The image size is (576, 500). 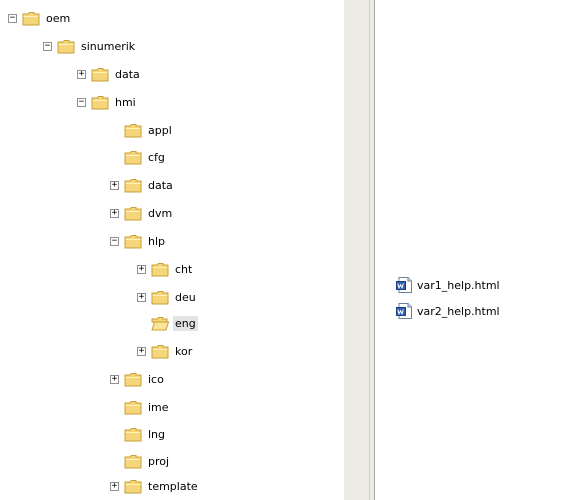 I want to click on file-name: var1_help.html, so click(x=458, y=285).